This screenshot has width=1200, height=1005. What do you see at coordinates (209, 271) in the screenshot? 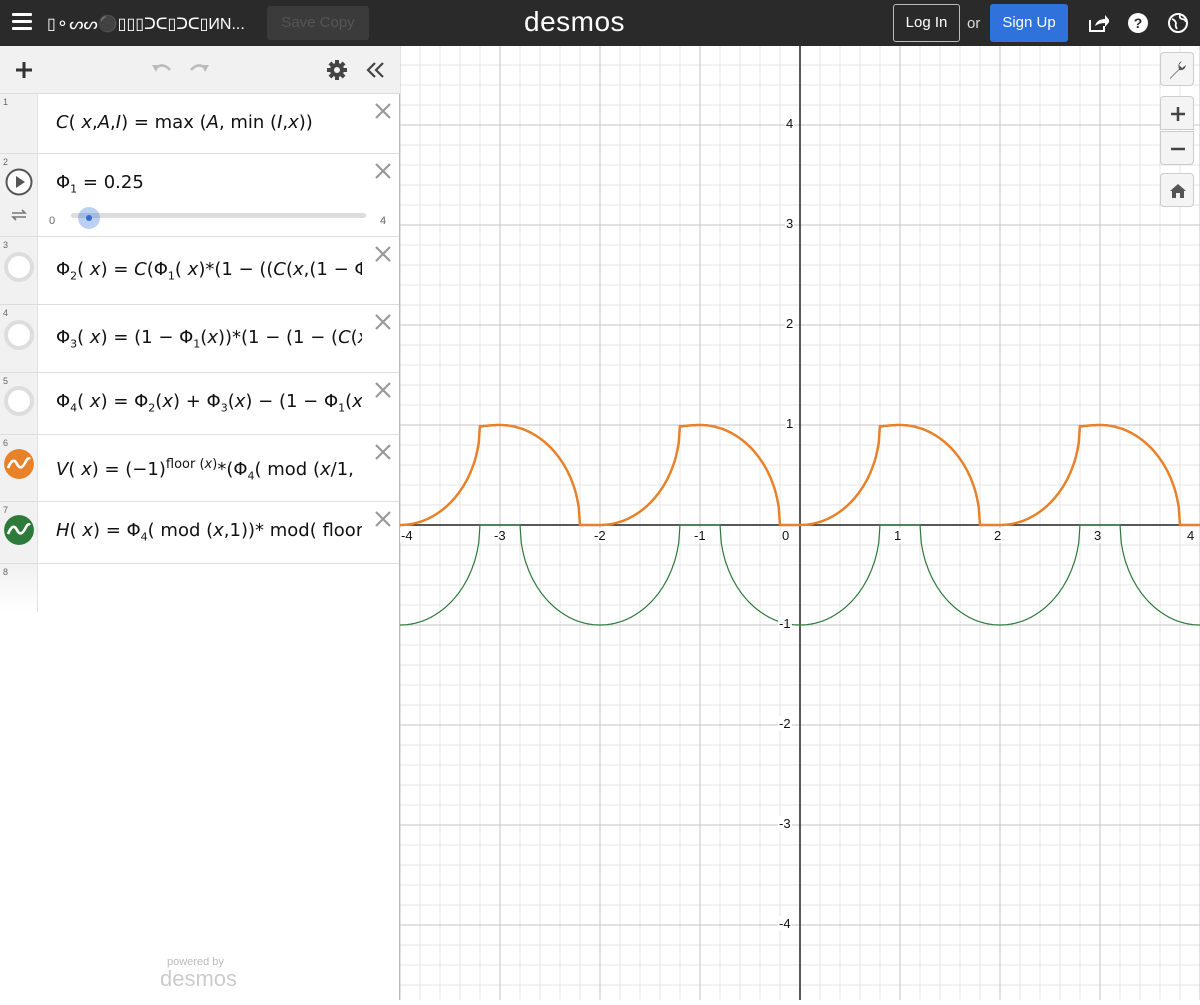
I see `expression-formula: Φ2( x) = C(Φ1( x)*(1 − ((C(x,(1 − Φ1` at bounding box center [209, 271].